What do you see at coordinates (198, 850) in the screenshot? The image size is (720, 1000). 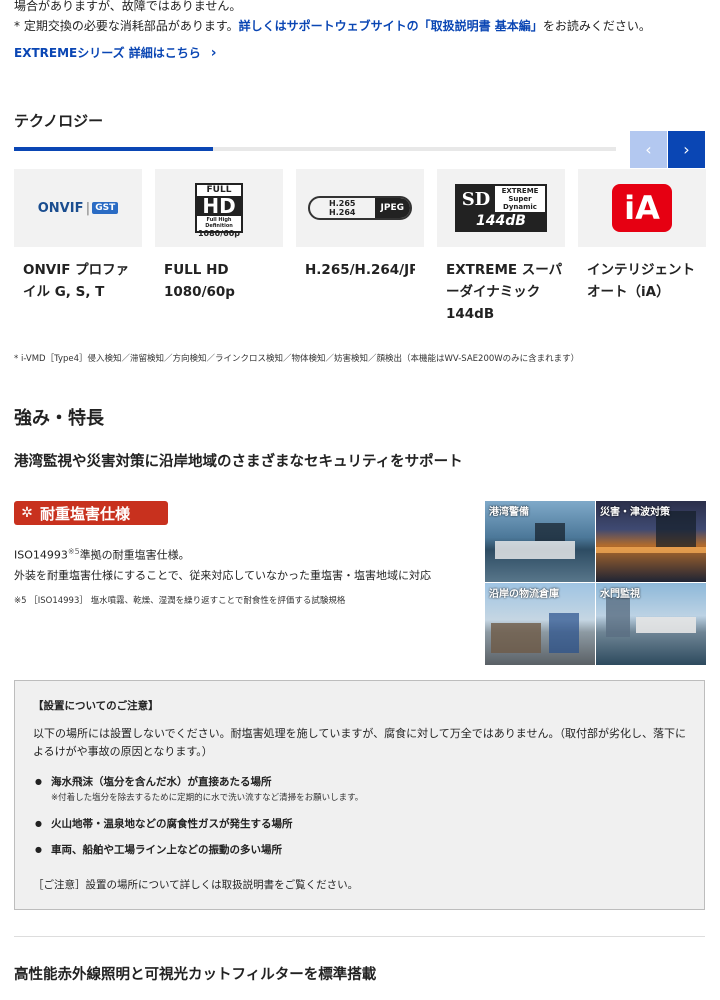 I see `list-item: 車両、船舶や工場ライン上などの振動の多い場所` at bounding box center [198, 850].